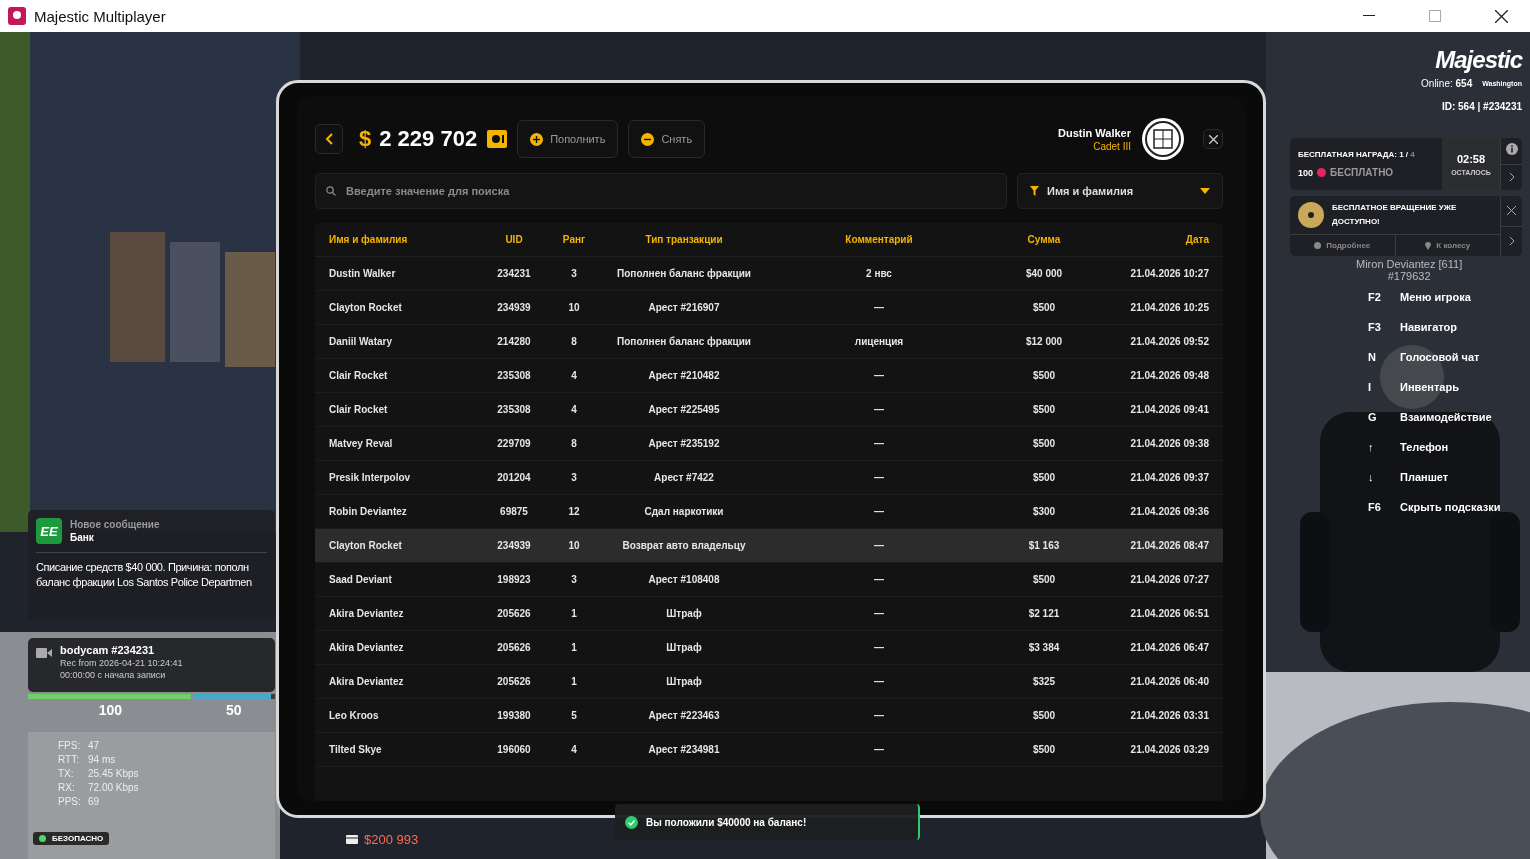 This screenshot has height=859, width=1530. Describe the element at coordinates (769, 546) in the screenshot. I see `table-row: Clayton Rocket 234939 10 Возврат авто владельцу — $1 163 21.04.2026 08:47` at that location.